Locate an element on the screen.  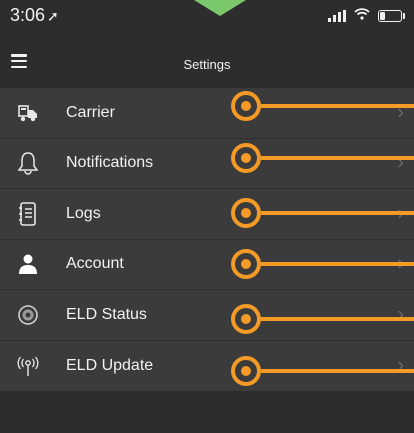
bell-icon is located at coordinates (28, 163).